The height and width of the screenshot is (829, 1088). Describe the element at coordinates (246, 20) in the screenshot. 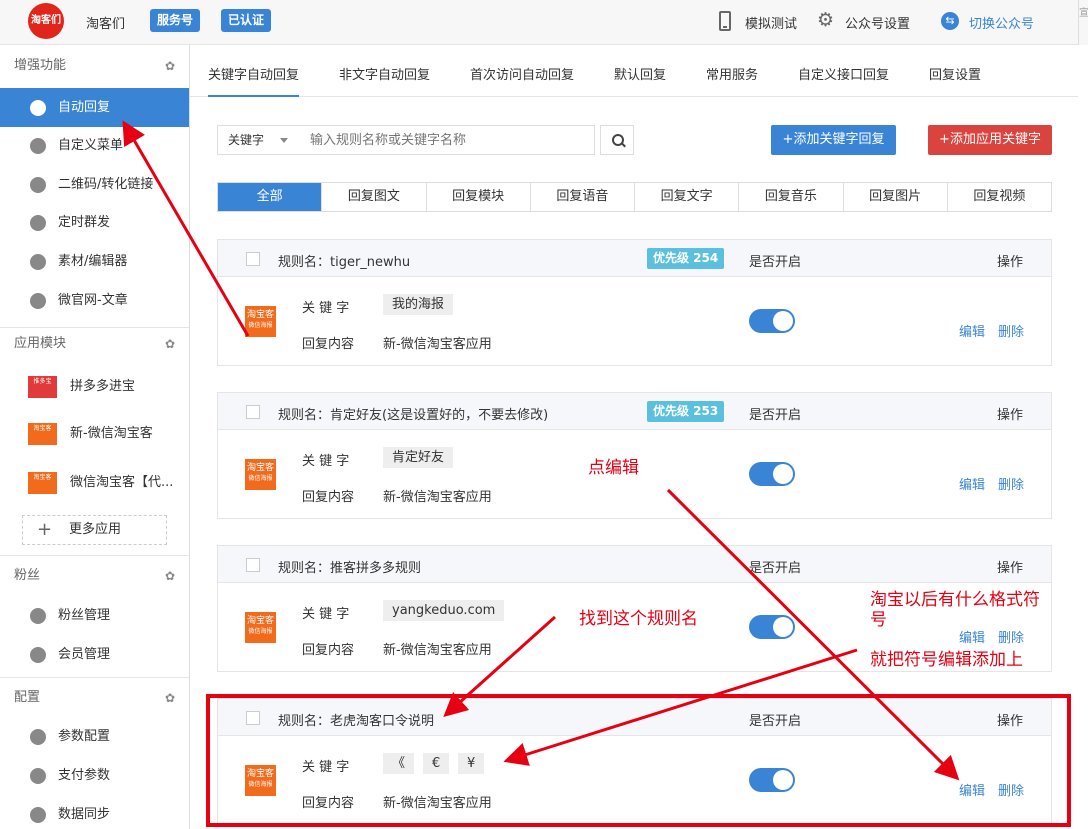

I see `verified-badge: 已认证` at that location.